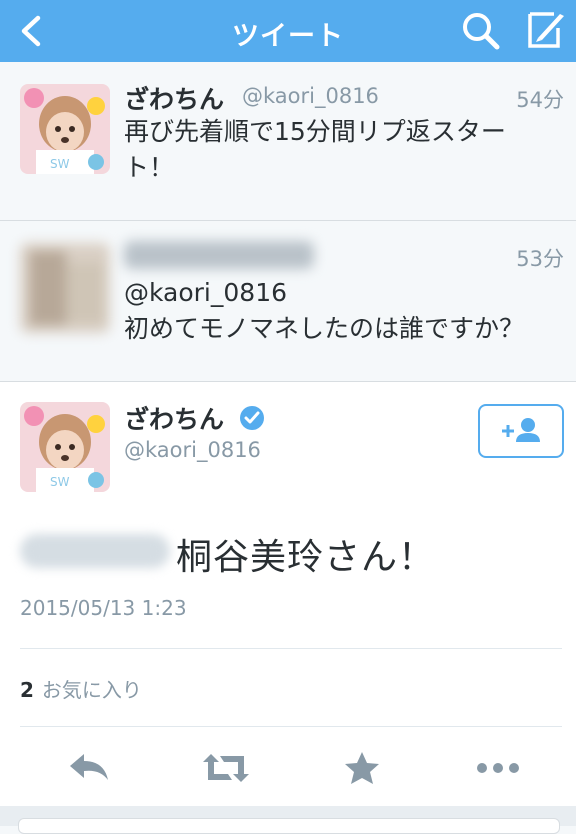 This screenshot has width=576, height=834. I want to click on tweet-text-line: @kaori_0816, so click(206, 292).